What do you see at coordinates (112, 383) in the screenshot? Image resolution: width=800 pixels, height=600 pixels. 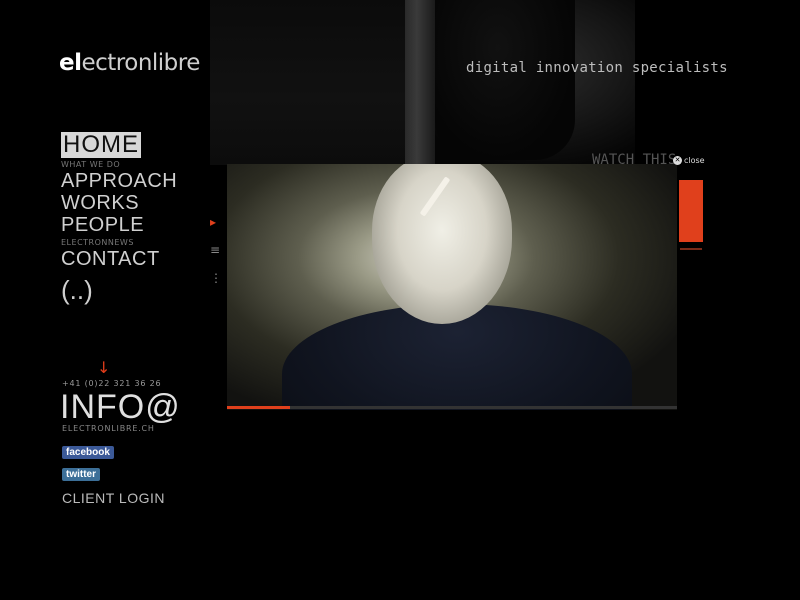 I see `phone-number: +41 (0)22 321 36 26` at bounding box center [112, 383].